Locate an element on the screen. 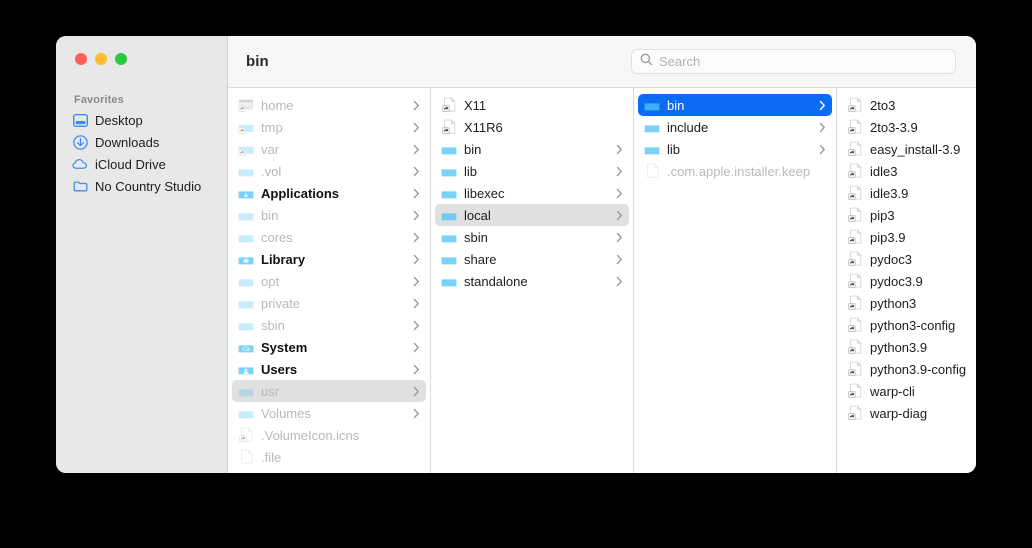 The height and width of the screenshot is (548, 1032). column-row: private is located at coordinates (329, 303).